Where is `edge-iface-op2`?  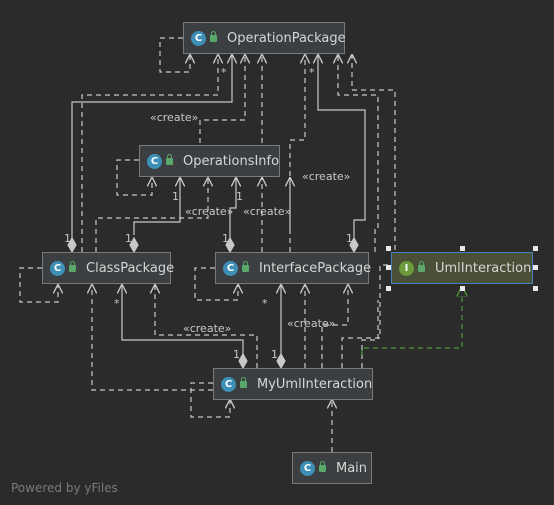
edge-iface-op2 is located at coordinates (358, 153).